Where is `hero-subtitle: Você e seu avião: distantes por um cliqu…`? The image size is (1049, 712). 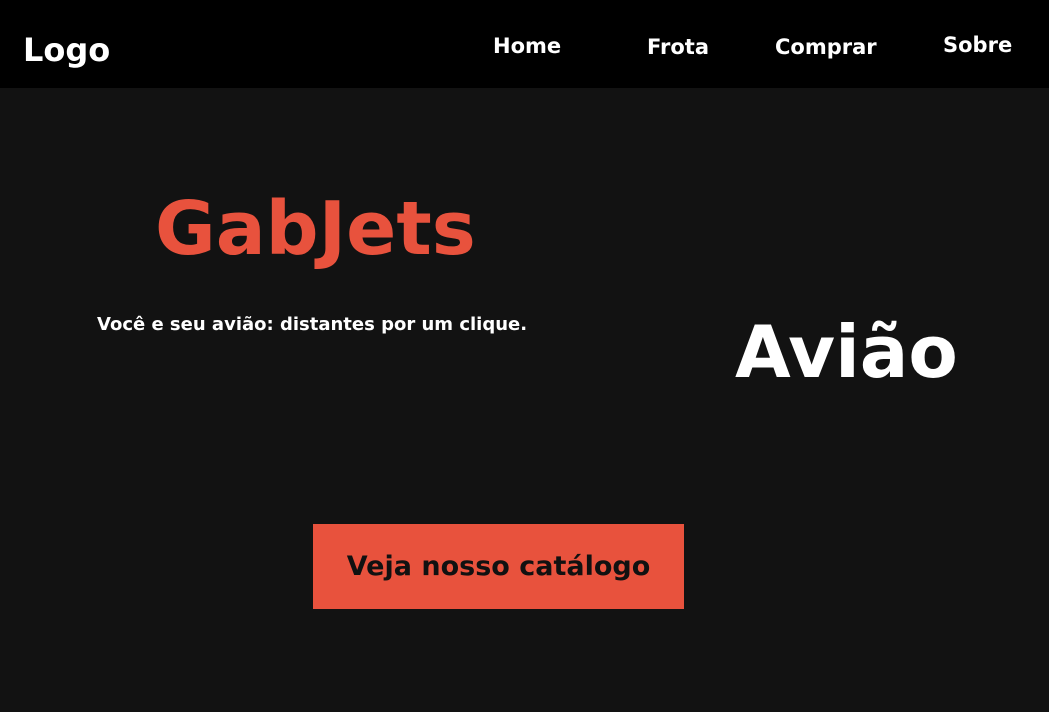 hero-subtitle: Você e seu avião: distantes por um cliqu… is located at coordinates (312, 324).